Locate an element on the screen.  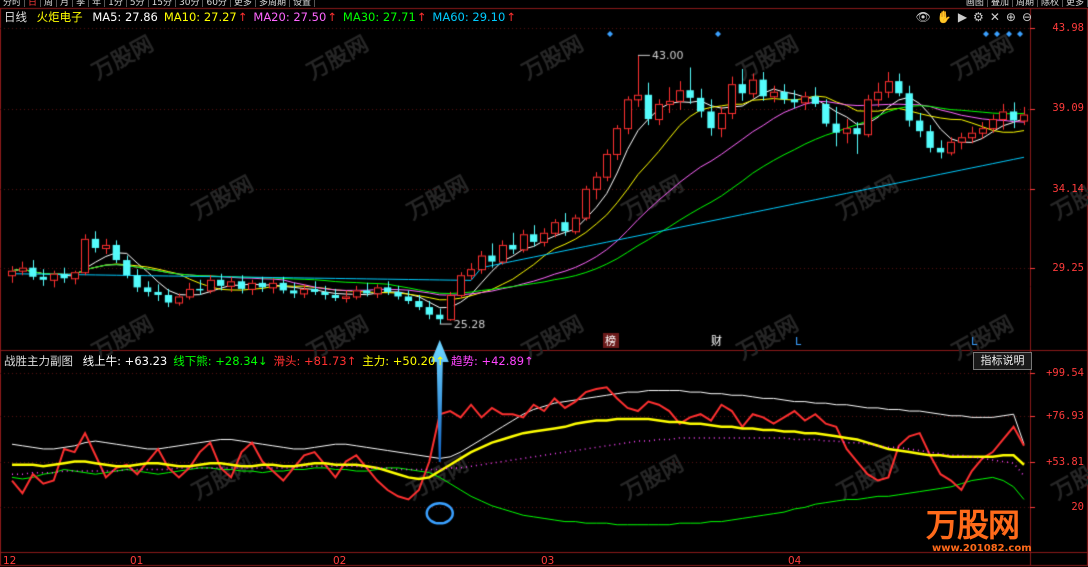
period-label: 日线 is located at coordinates (15, 17).